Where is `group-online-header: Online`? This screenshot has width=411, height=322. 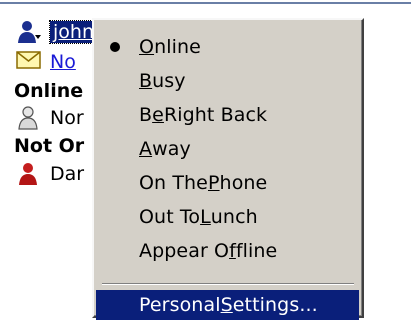 group-online-header: Online is located at coordinates (48, 91).